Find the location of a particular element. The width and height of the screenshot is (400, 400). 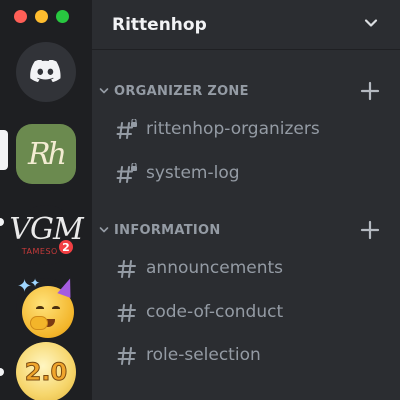

server-icon-2-0: 2.0 is located at coordinates (46, 371).